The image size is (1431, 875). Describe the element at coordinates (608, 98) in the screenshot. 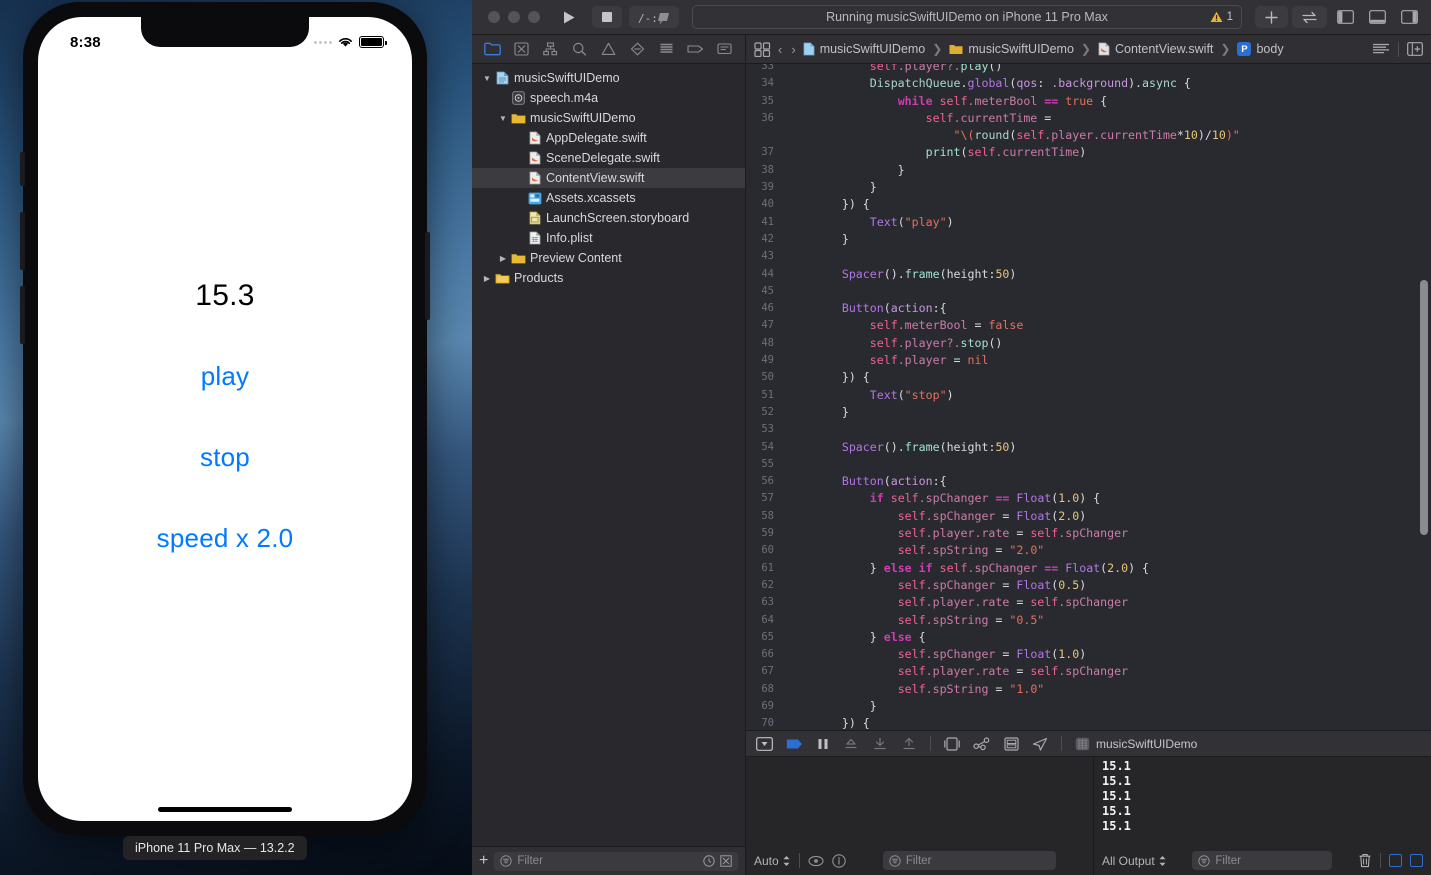

I see `navigator-item-speech-m4a: speech.m4a` at that location.